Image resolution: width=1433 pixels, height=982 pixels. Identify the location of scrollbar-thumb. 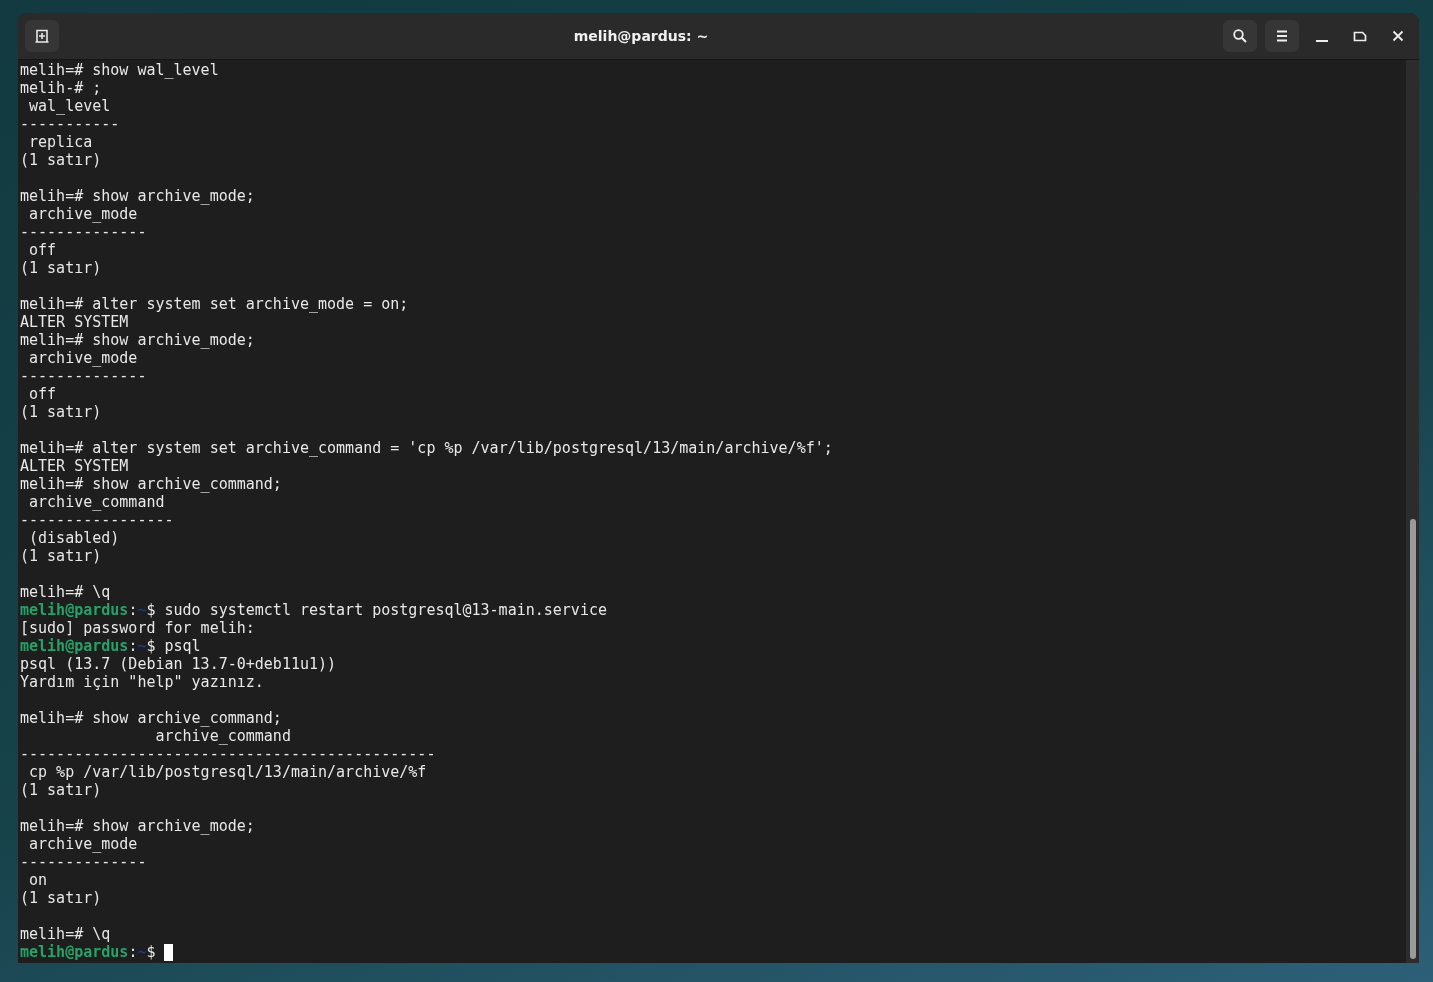
(1412, 739).